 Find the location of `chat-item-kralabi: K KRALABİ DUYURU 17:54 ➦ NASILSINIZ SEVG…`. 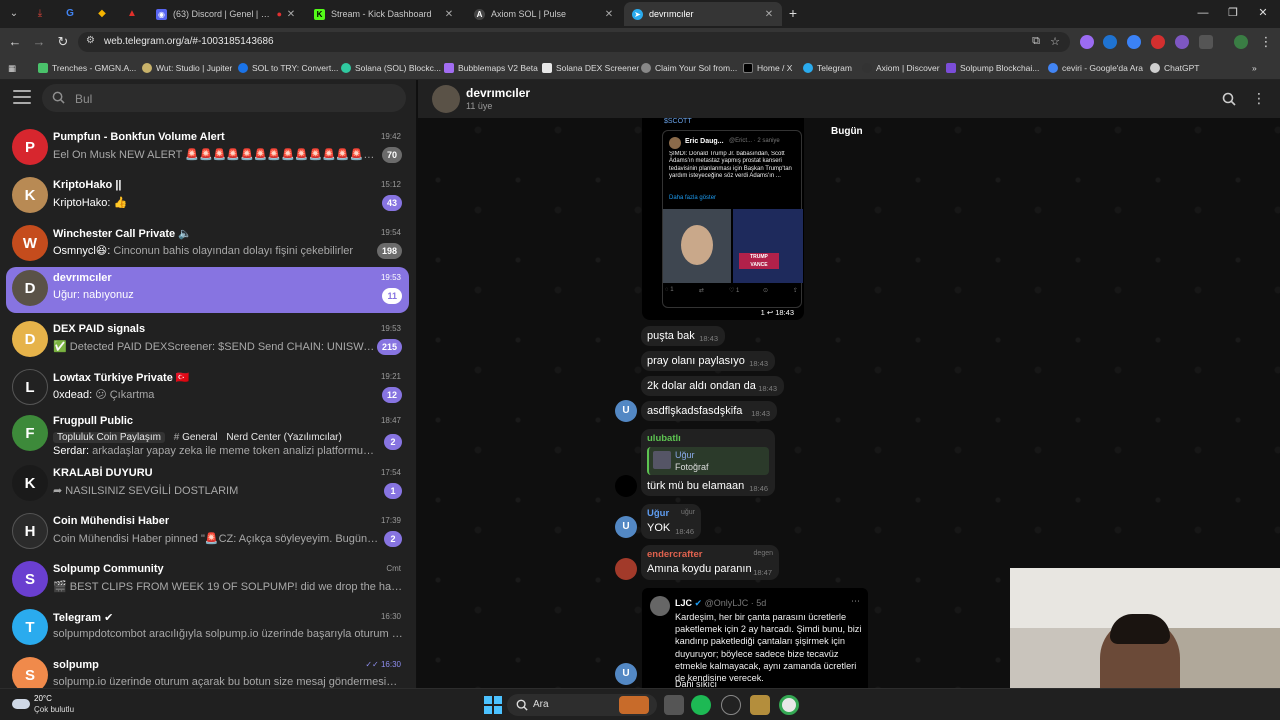

chat-item-kralabi: K KRALABİ DUYURU 17:54 ➦ NASILSINIZ SEVG… is located at coordinates (207, 485).